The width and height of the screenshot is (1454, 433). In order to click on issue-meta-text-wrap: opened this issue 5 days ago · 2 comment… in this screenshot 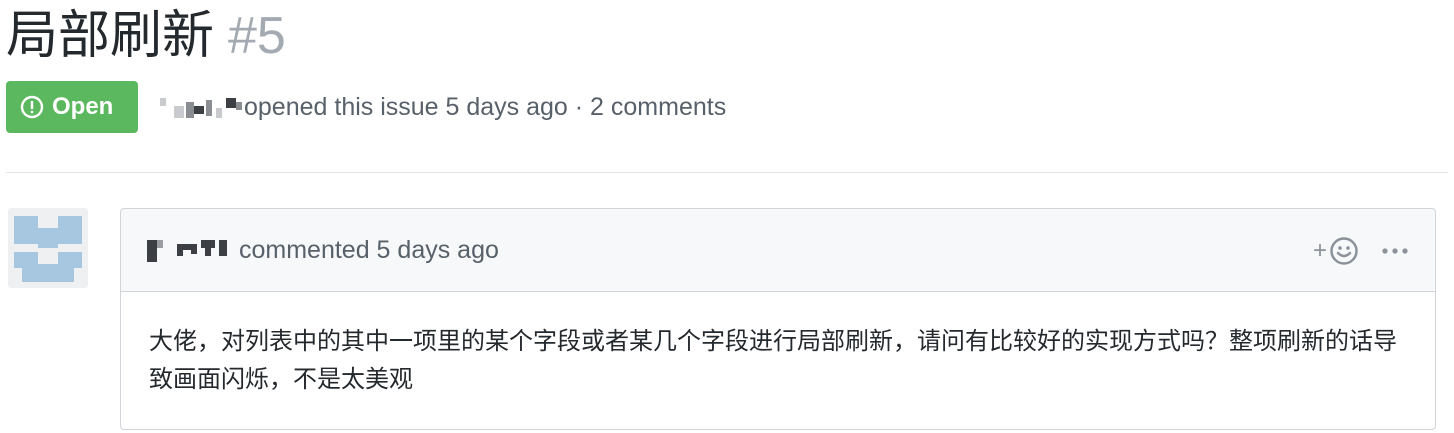, I will do `click(443, 107)`.